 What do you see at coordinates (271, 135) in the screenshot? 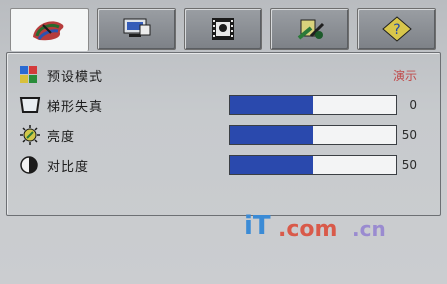
I see `brightness-slider-fill` at bounding box center [271, 135].